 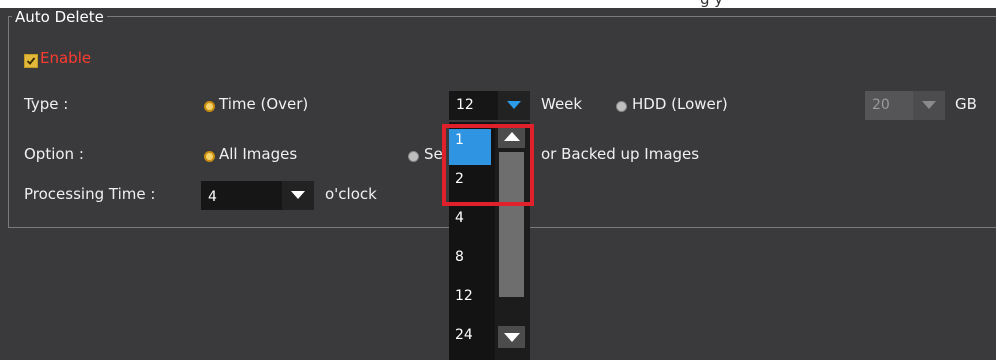 What do you see at coordinates (90, 194) in the screenshot?
I see `processing-time-label: Processing Time :` at bounding box center [90, 194].